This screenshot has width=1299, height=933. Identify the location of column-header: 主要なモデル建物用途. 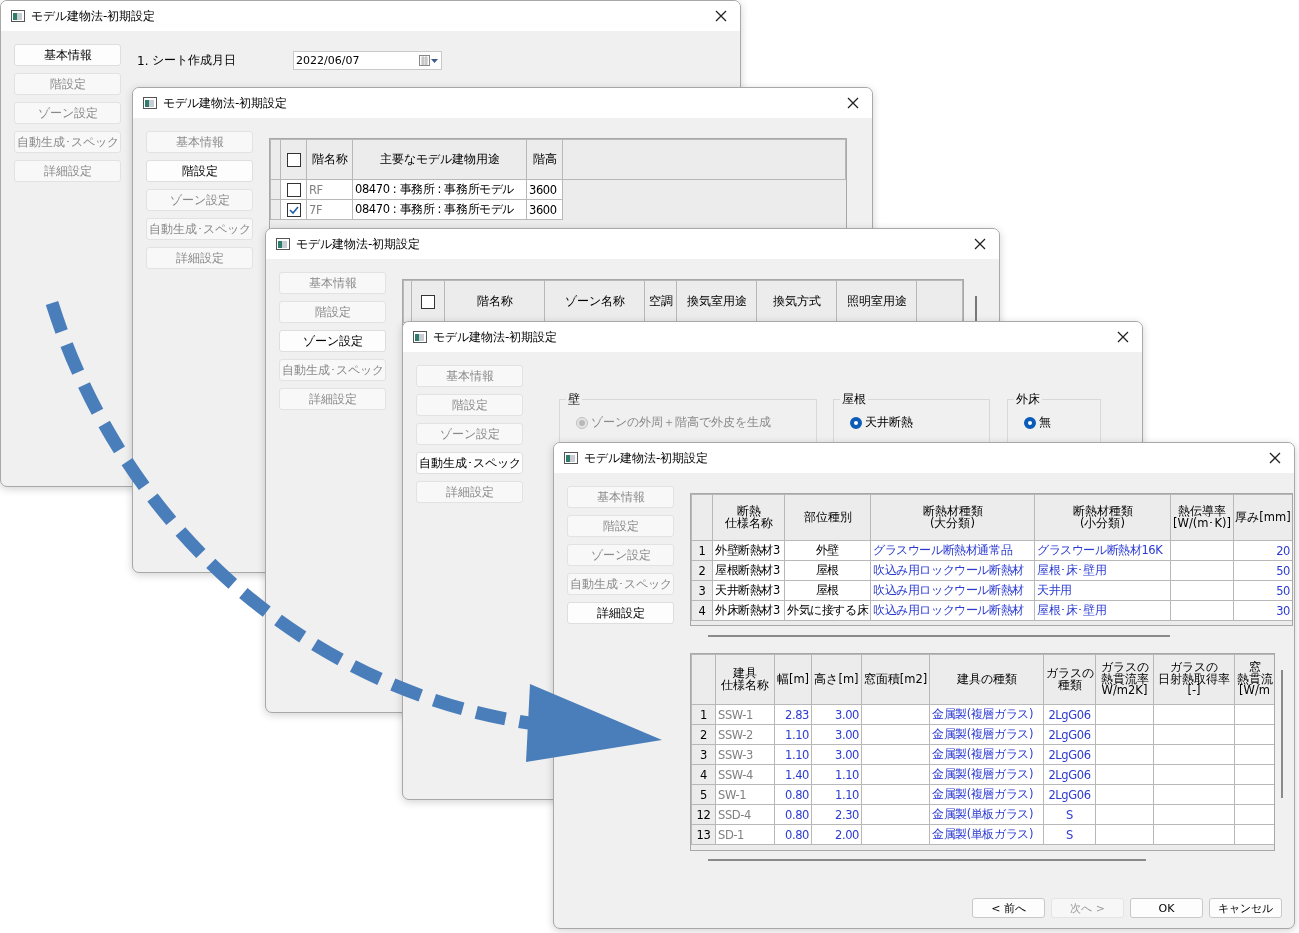
(439, 159).